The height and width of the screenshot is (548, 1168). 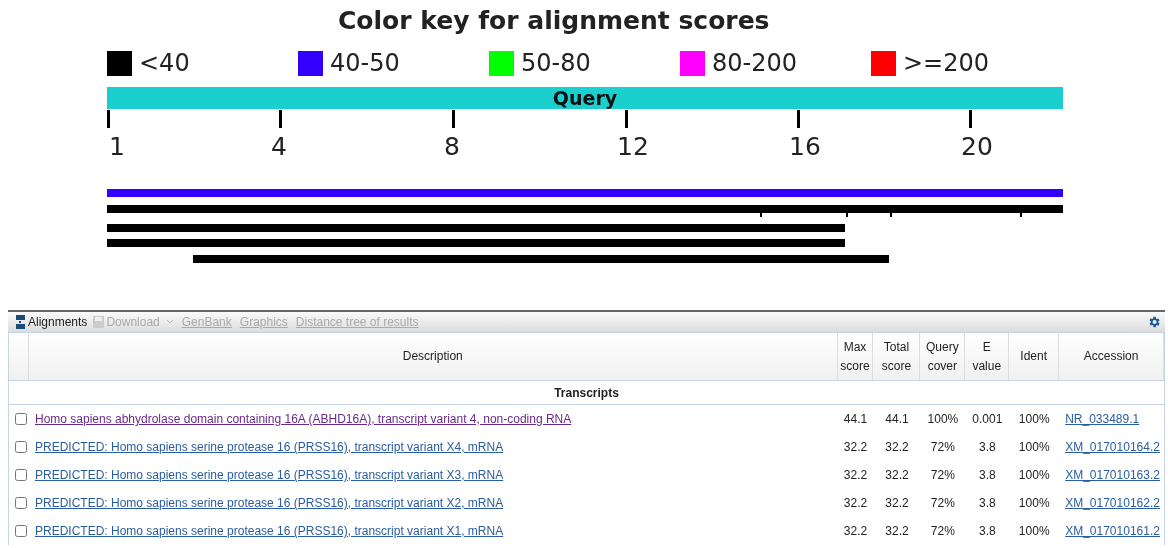 I want to click on column-header: Query cover, so click(x=943, y=356).